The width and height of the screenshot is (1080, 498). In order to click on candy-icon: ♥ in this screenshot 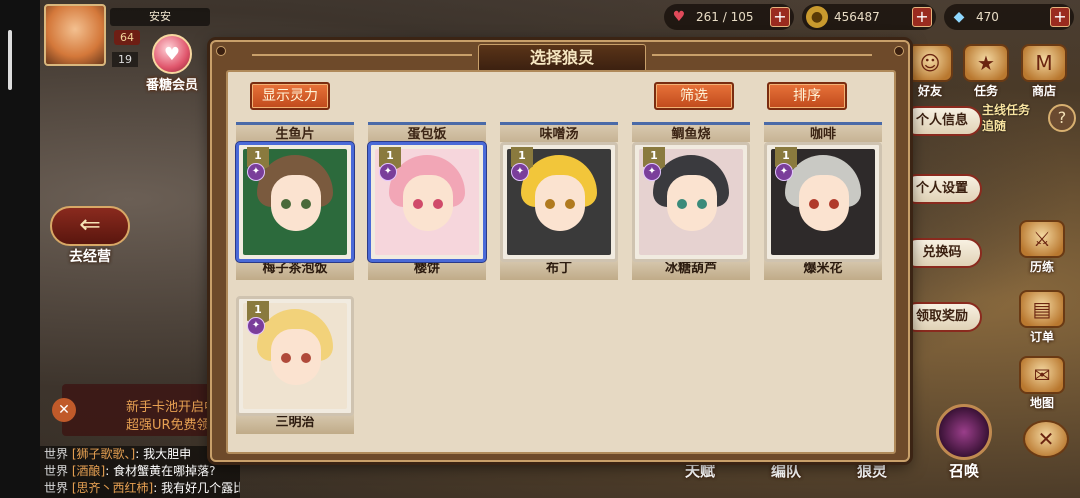, I will do `click(172, 54)`.